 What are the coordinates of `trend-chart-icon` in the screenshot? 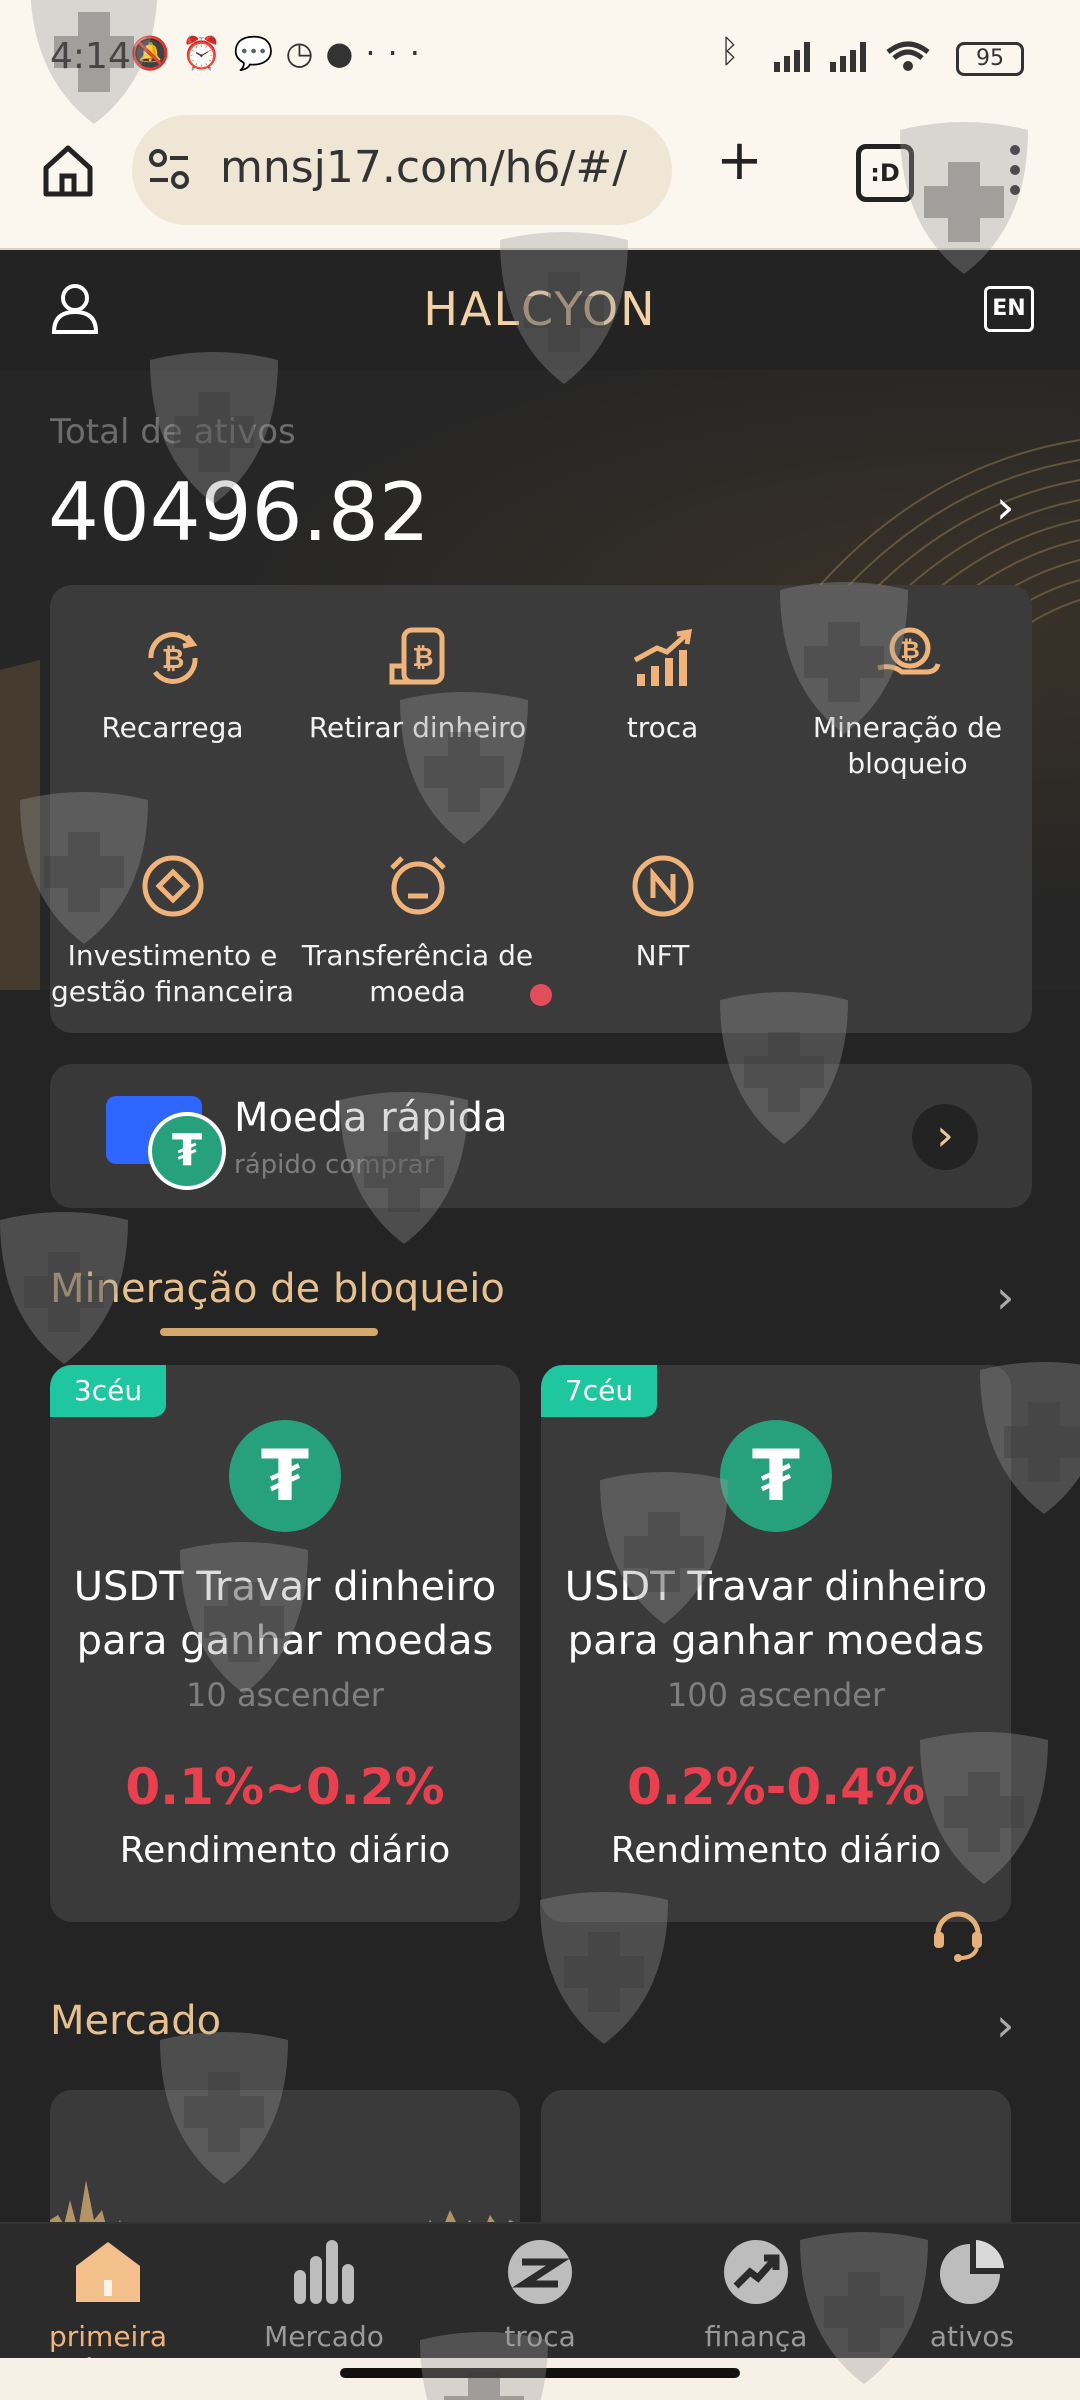 It's located at (662, 657).